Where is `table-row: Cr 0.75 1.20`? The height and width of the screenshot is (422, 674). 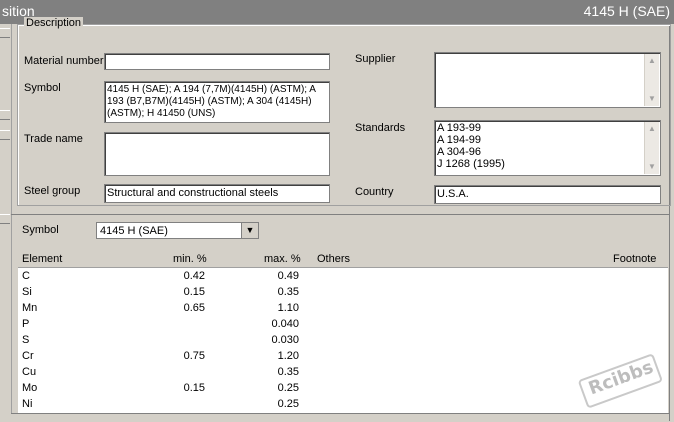 table-row: Cr 0.75 1.20 is located at coordinates (343, 356).